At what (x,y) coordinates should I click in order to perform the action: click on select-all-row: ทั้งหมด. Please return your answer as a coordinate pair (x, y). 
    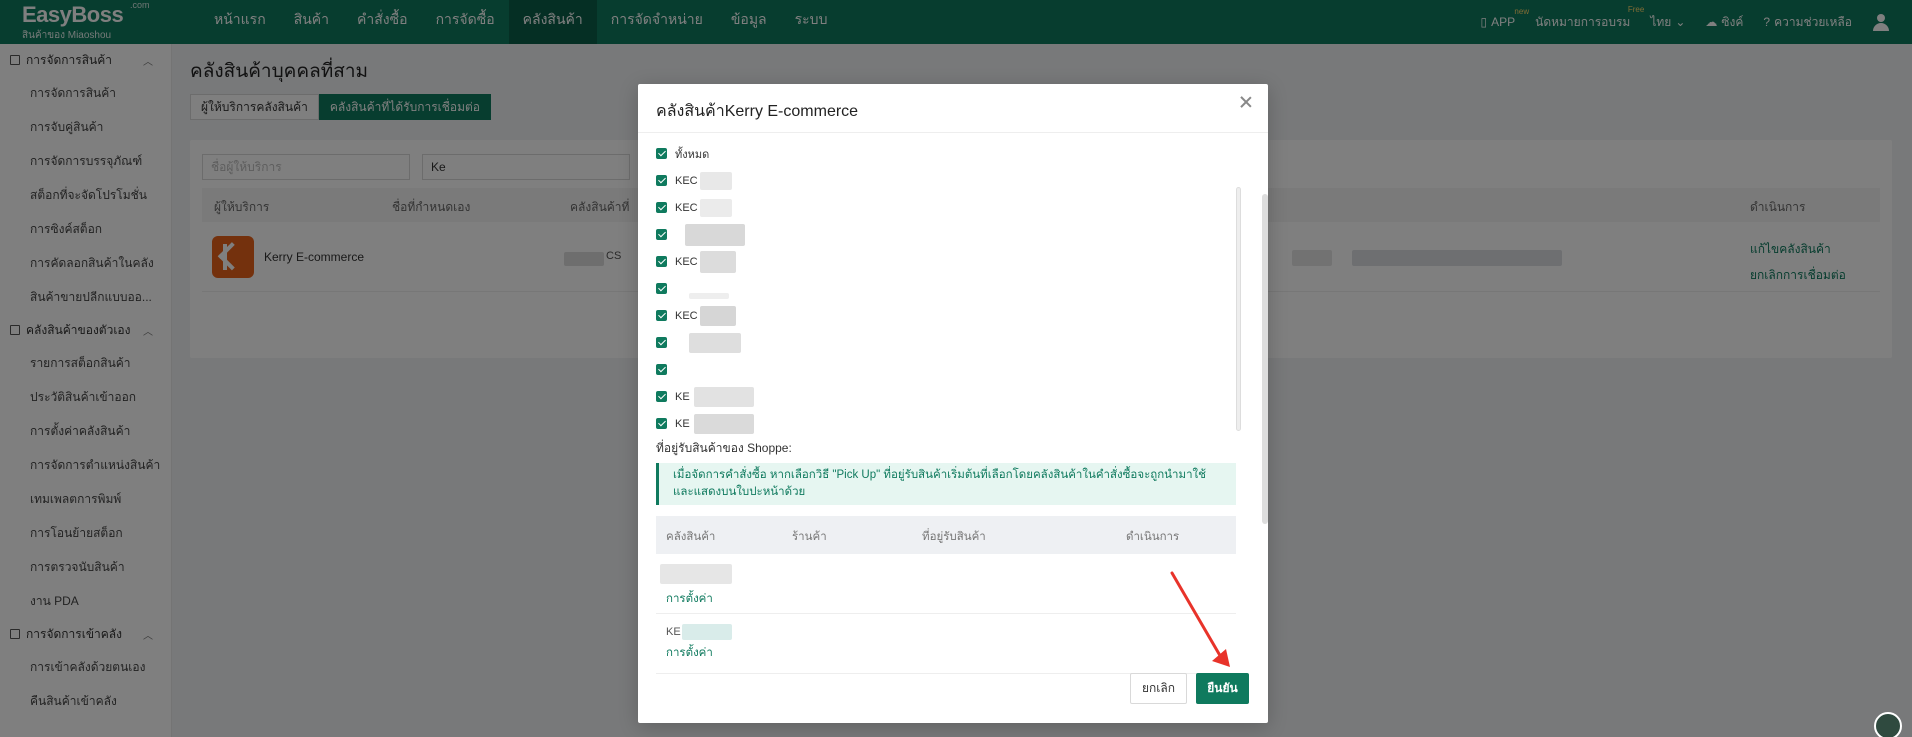
    Looking at the image, I should click on (946, 153).